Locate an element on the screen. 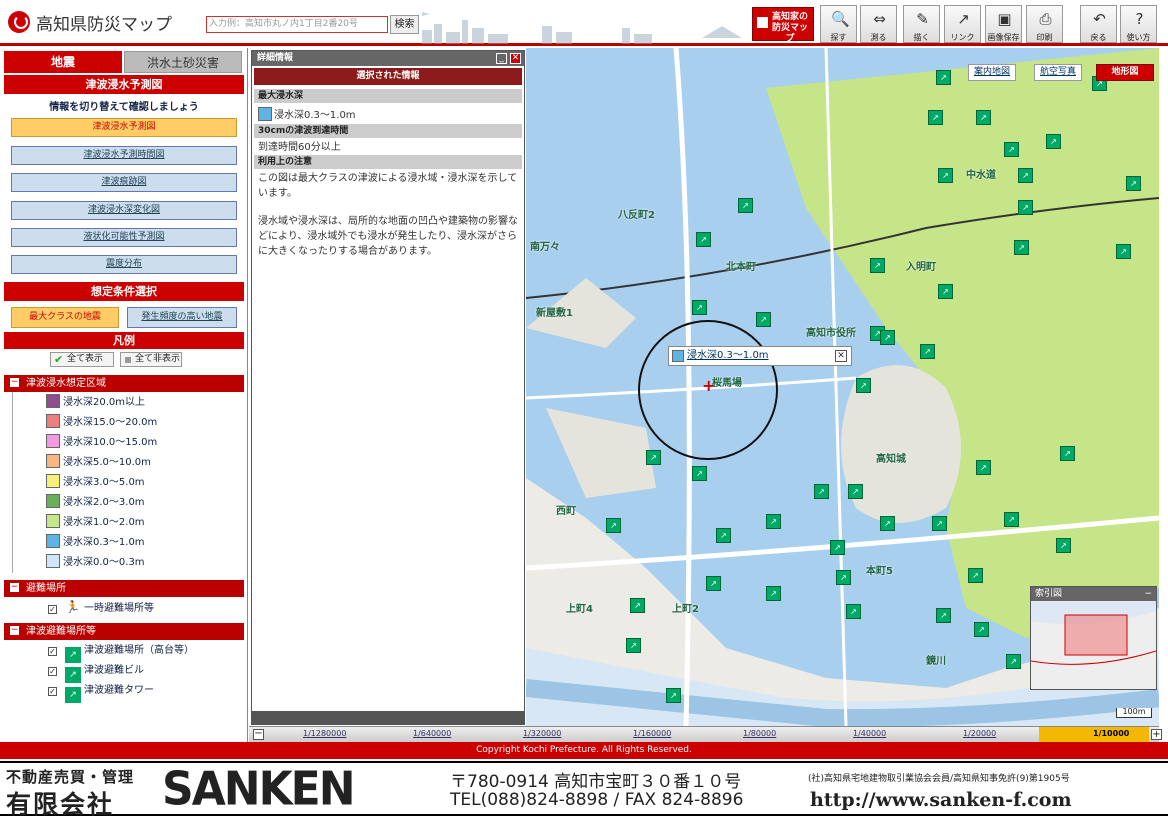 The image size is (1168, 821). show-all-button: ✔ 全て表示 is located at coordinates (82, 359).